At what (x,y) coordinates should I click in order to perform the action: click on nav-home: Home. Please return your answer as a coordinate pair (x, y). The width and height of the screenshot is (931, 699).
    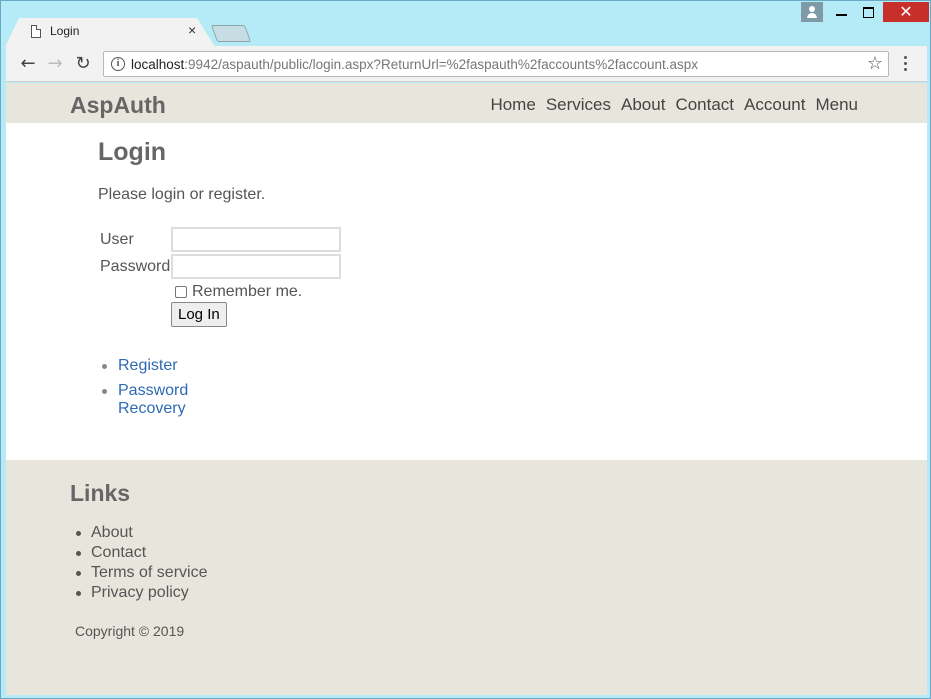
    Looking at the image, I should click on (512, 105).